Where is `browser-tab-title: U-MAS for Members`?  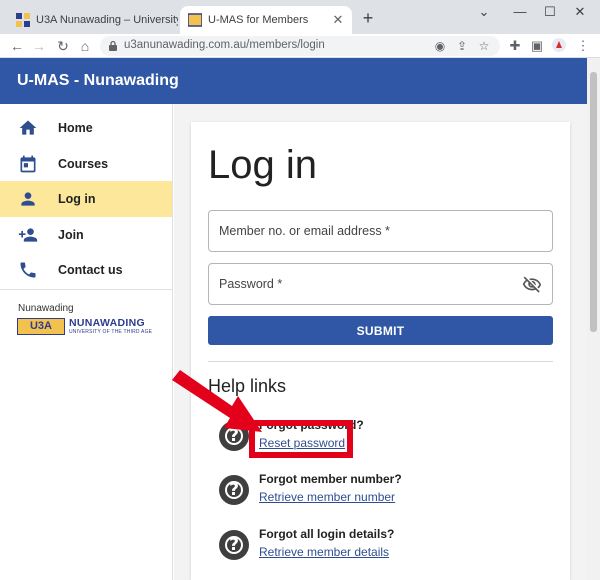 browser-tab-title: U-MAS for Members is located at coordinates (258, 20).